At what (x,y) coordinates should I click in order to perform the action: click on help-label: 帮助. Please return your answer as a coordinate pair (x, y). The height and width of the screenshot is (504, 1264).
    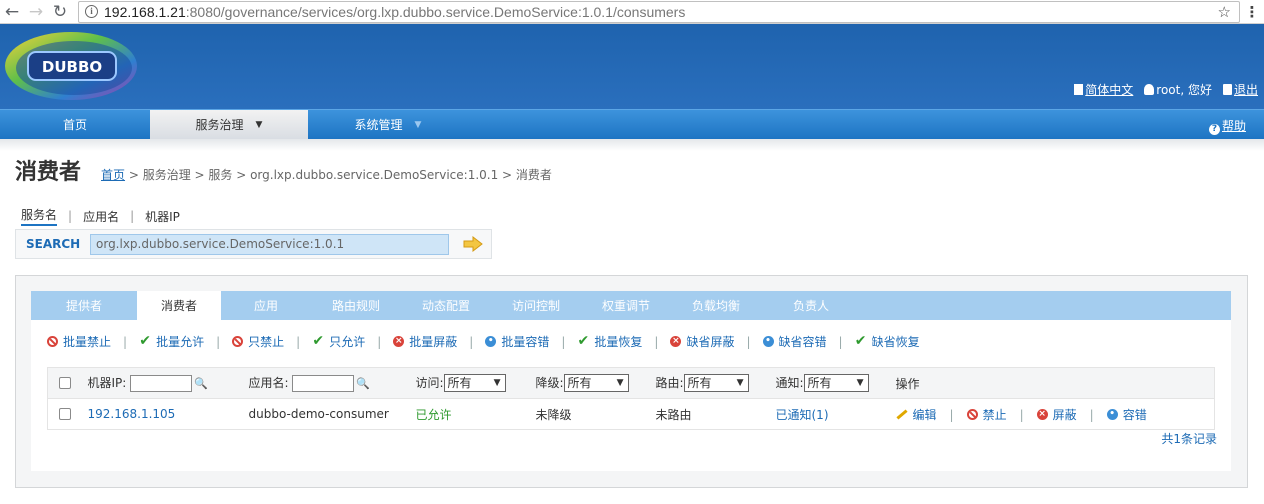
    Looking at the image, I should click on (1234, 126).